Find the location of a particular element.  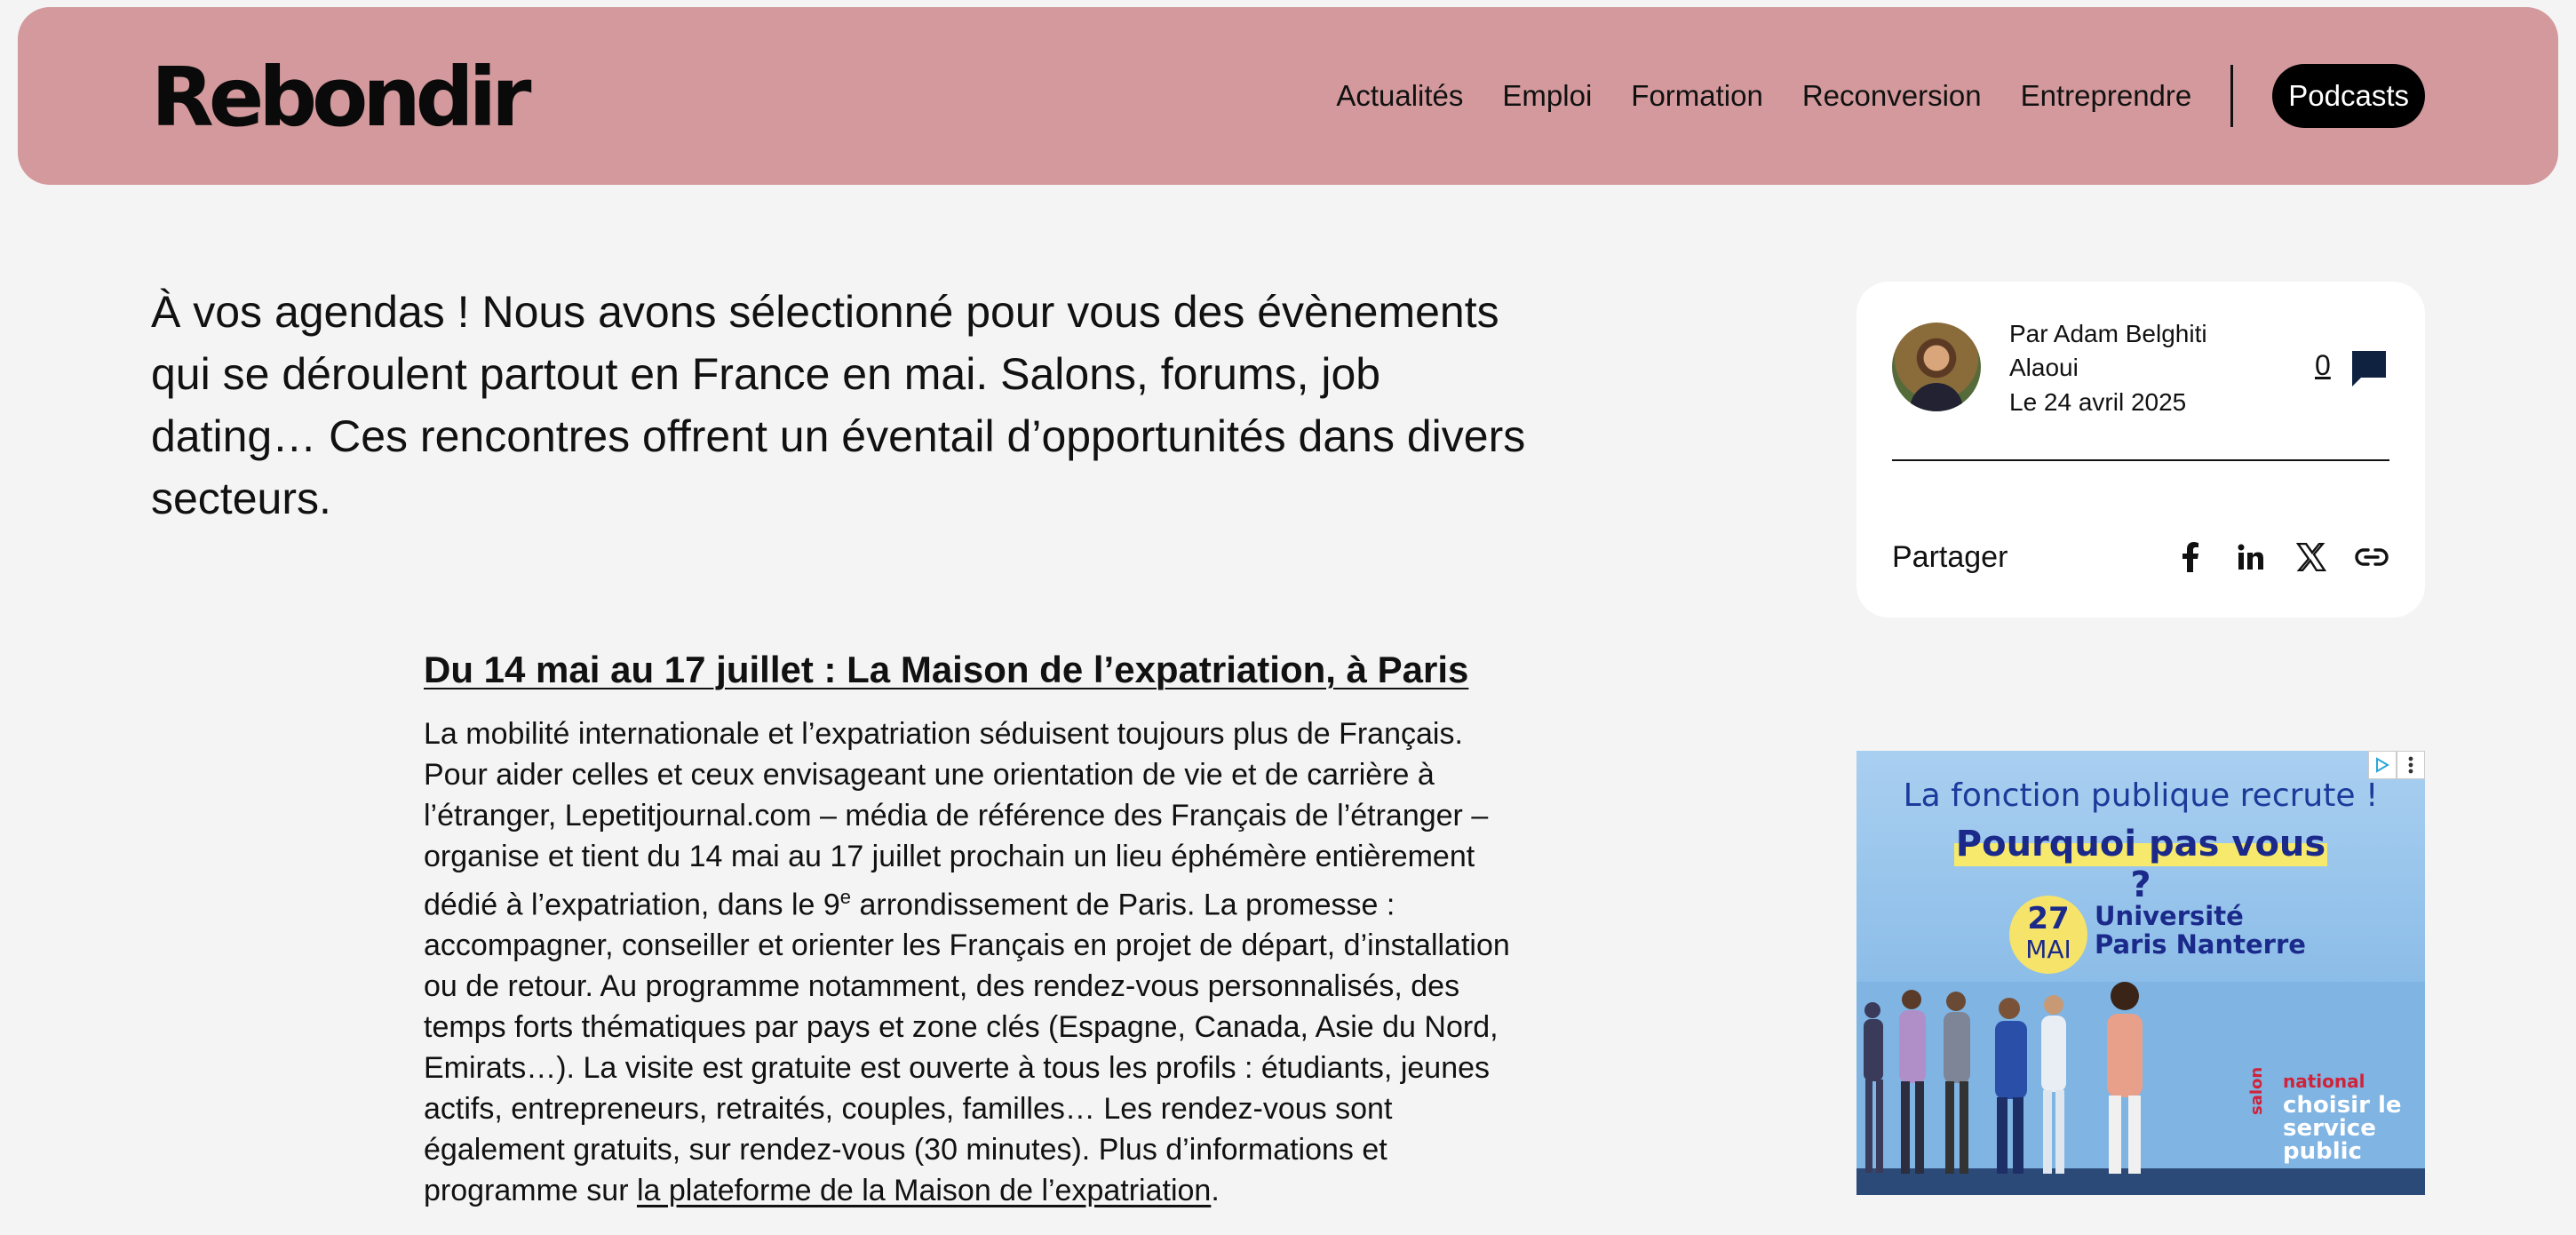

ad-month: MAI is located at coordinates (2048, 950).